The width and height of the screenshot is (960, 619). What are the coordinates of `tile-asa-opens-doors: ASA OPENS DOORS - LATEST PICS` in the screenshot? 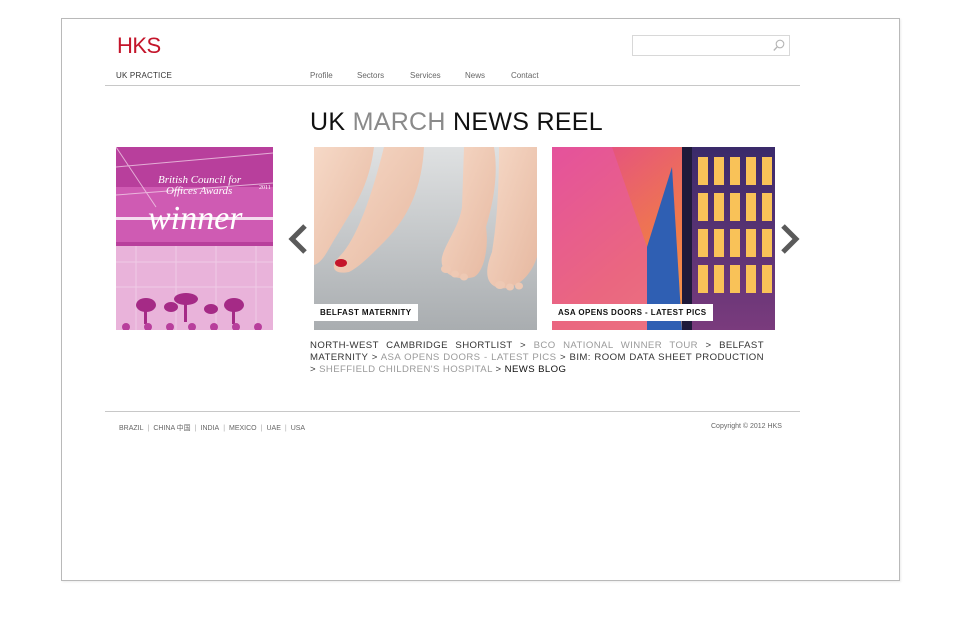 It's located at (663, 238).